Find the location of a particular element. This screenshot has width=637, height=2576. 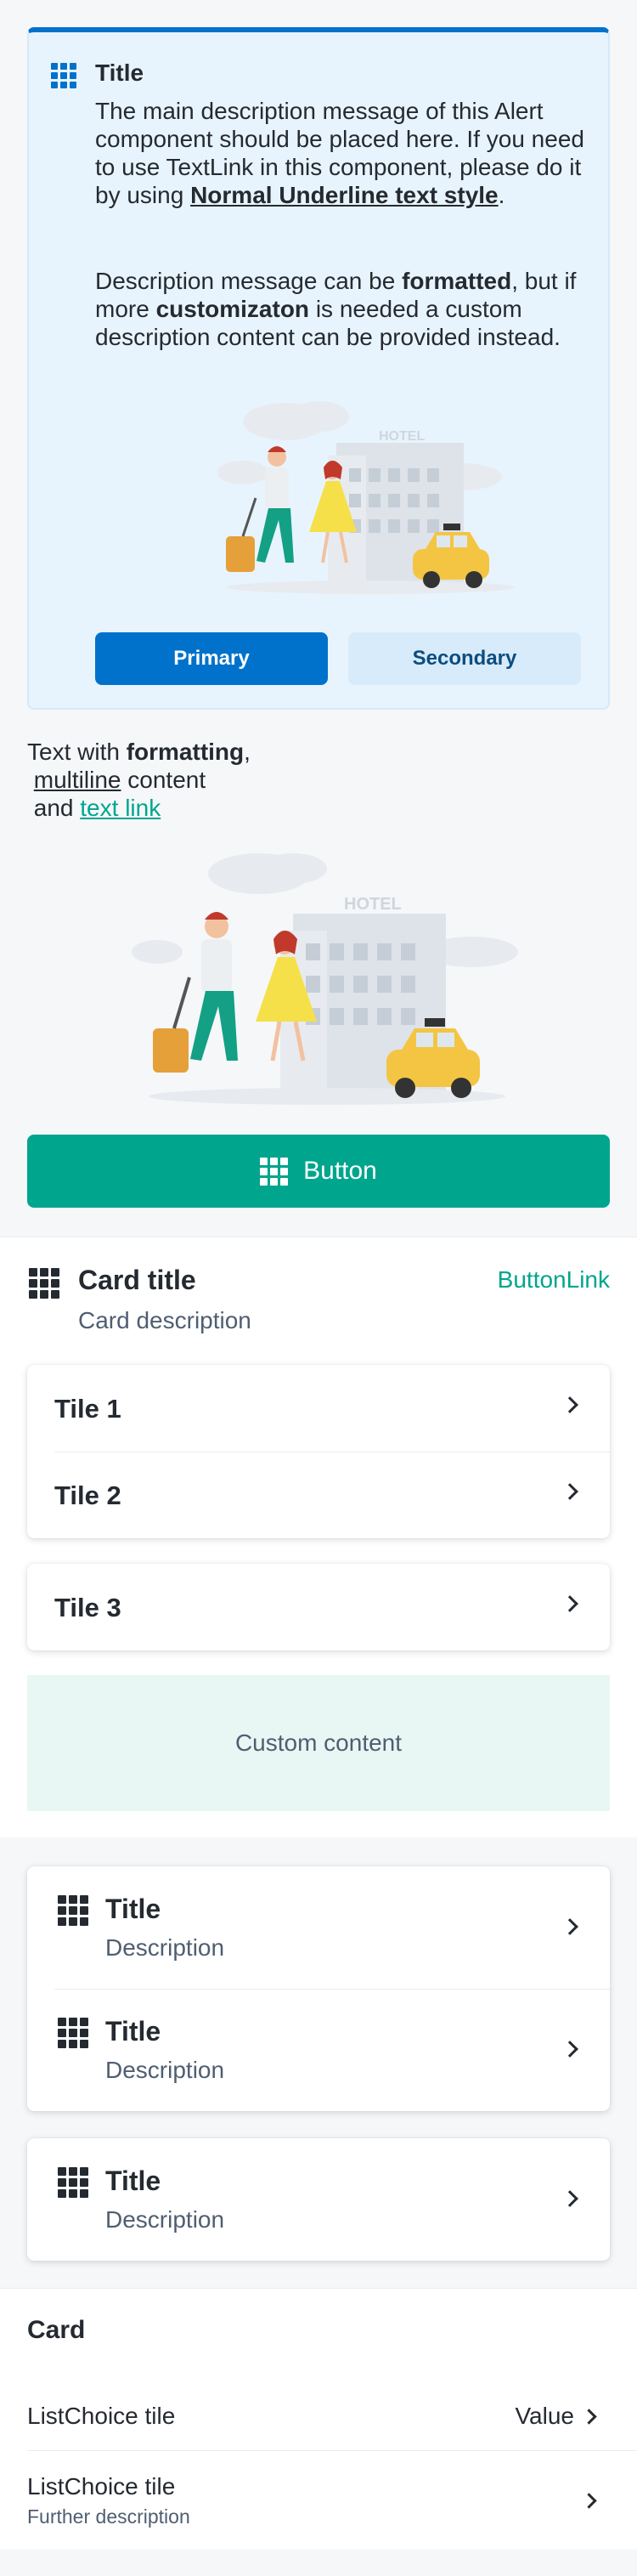

alert-bold-text: formatted is located at coordinates (457, 281).